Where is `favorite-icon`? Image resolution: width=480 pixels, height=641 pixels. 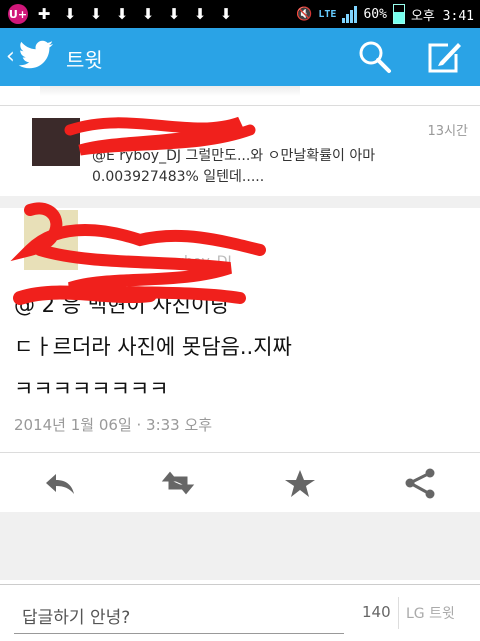
favorite-icon is located at coordinates (300, 483).